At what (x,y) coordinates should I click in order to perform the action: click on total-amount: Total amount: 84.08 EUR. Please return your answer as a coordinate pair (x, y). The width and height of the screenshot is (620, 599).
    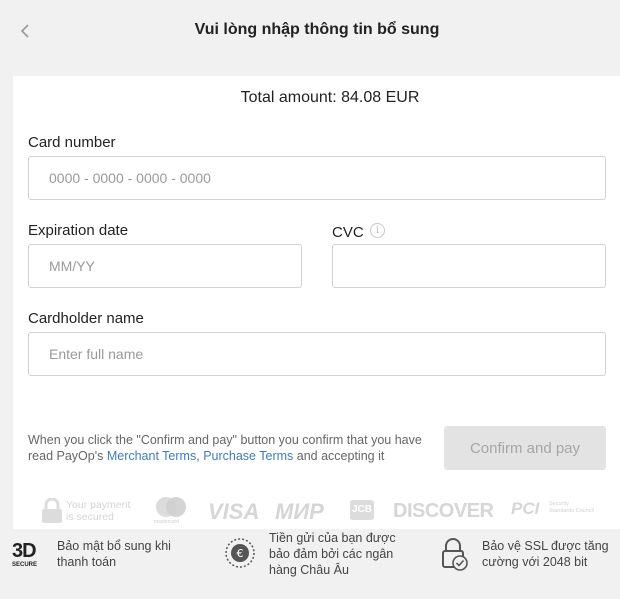
    Looking at the image, I should click on (316, 98).